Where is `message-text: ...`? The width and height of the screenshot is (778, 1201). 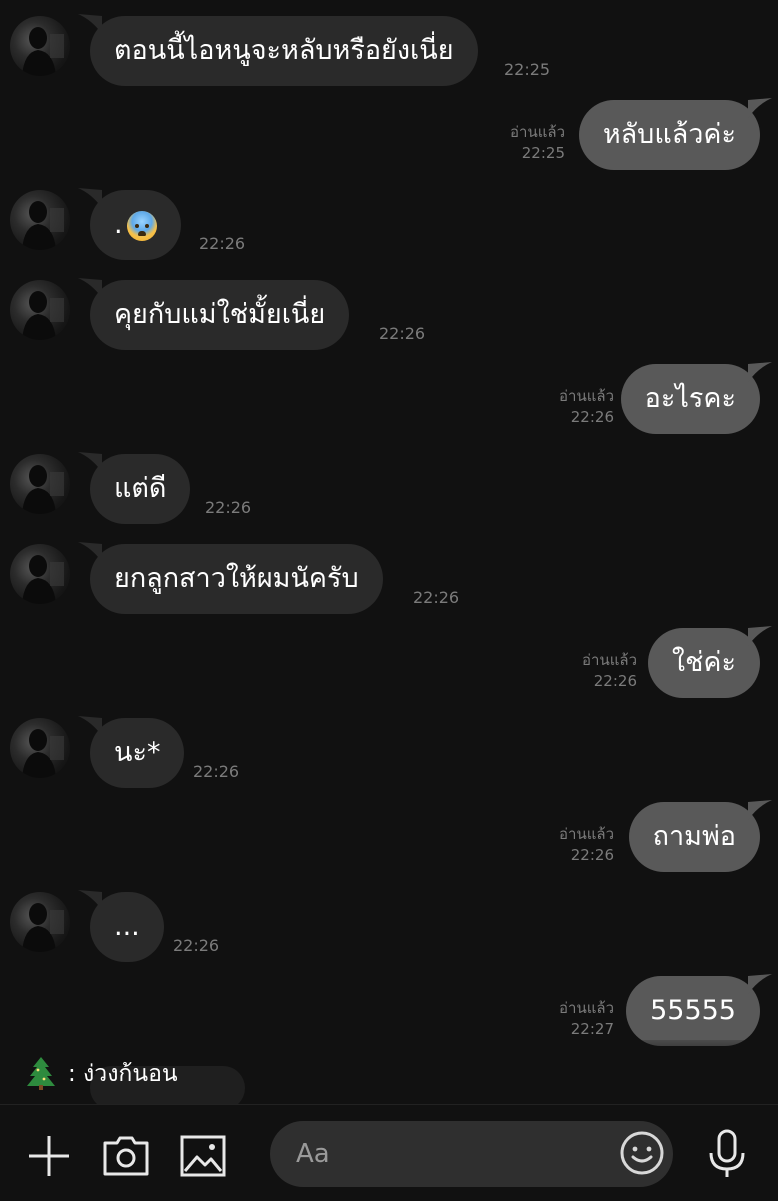
message-text: ... is located at coordinates (127, 926).